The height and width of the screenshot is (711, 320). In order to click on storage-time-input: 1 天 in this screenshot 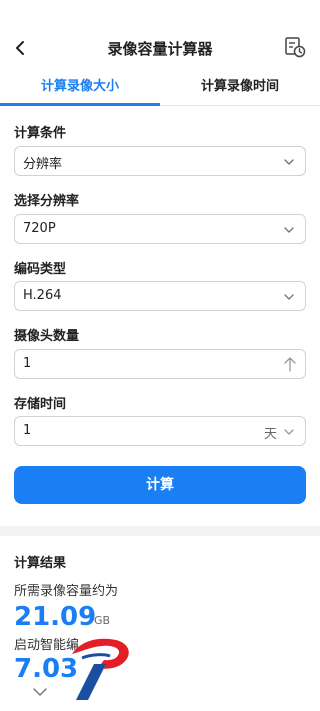, I will do `click(160, 431)`.